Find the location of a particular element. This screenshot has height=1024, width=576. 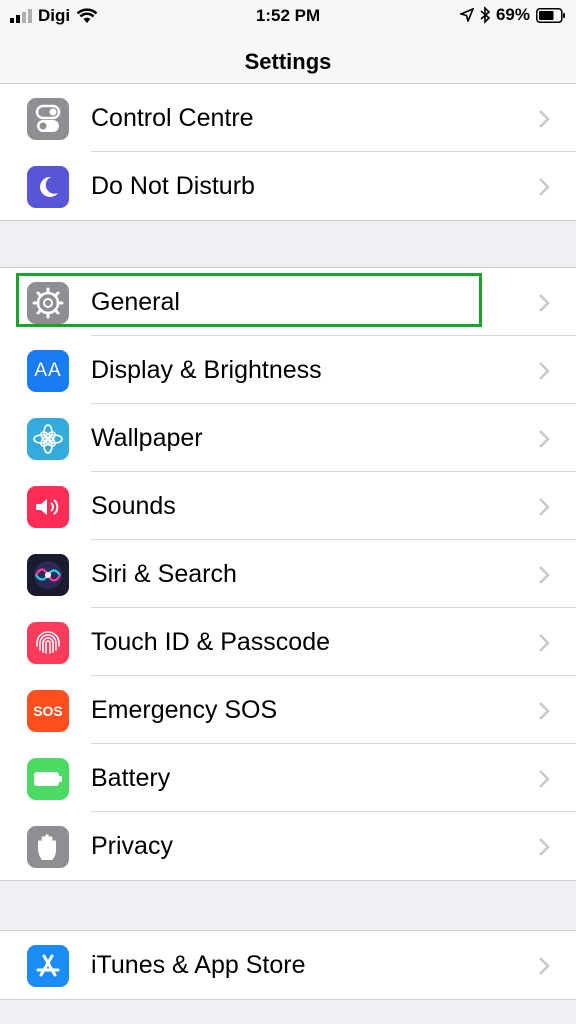

app-store-icon is located at coordinates (48, 966).